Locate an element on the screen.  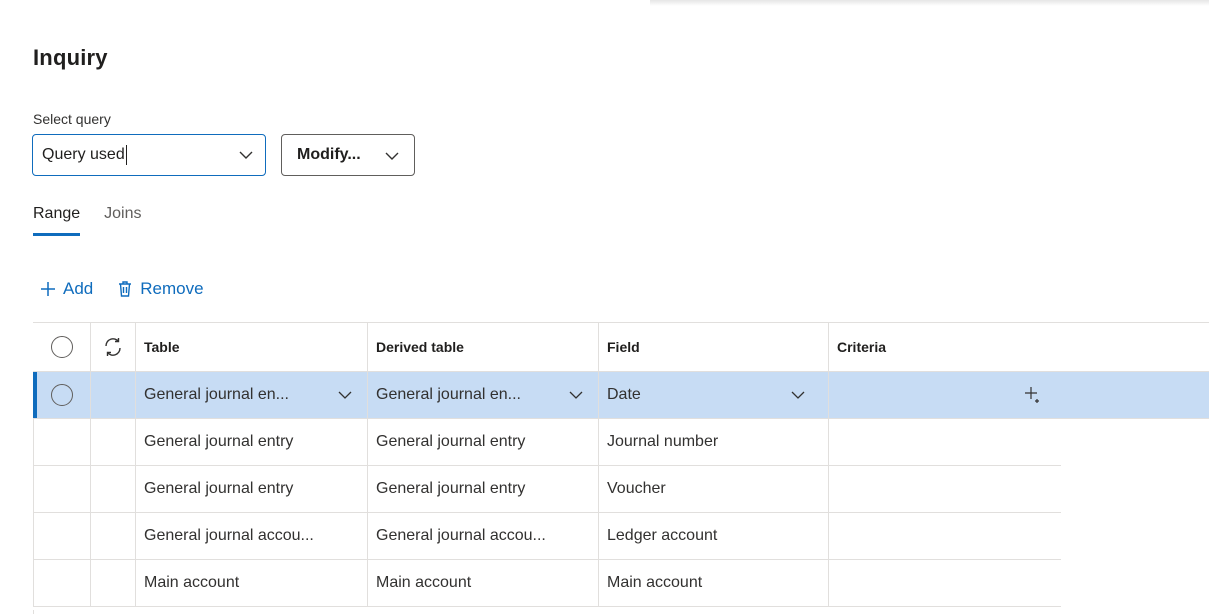
add-button: Add is located at coordinates (65, 289).